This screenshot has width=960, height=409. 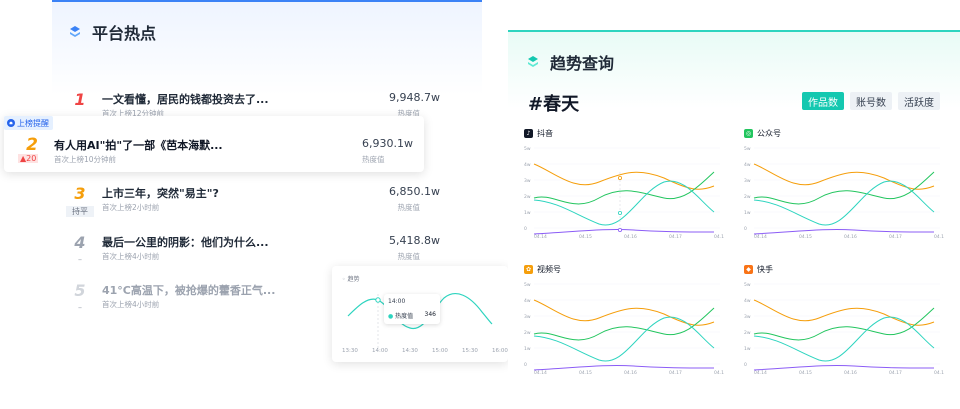 I want to click on alert-badge: 上榜提醒, so click(x=28, y=123).